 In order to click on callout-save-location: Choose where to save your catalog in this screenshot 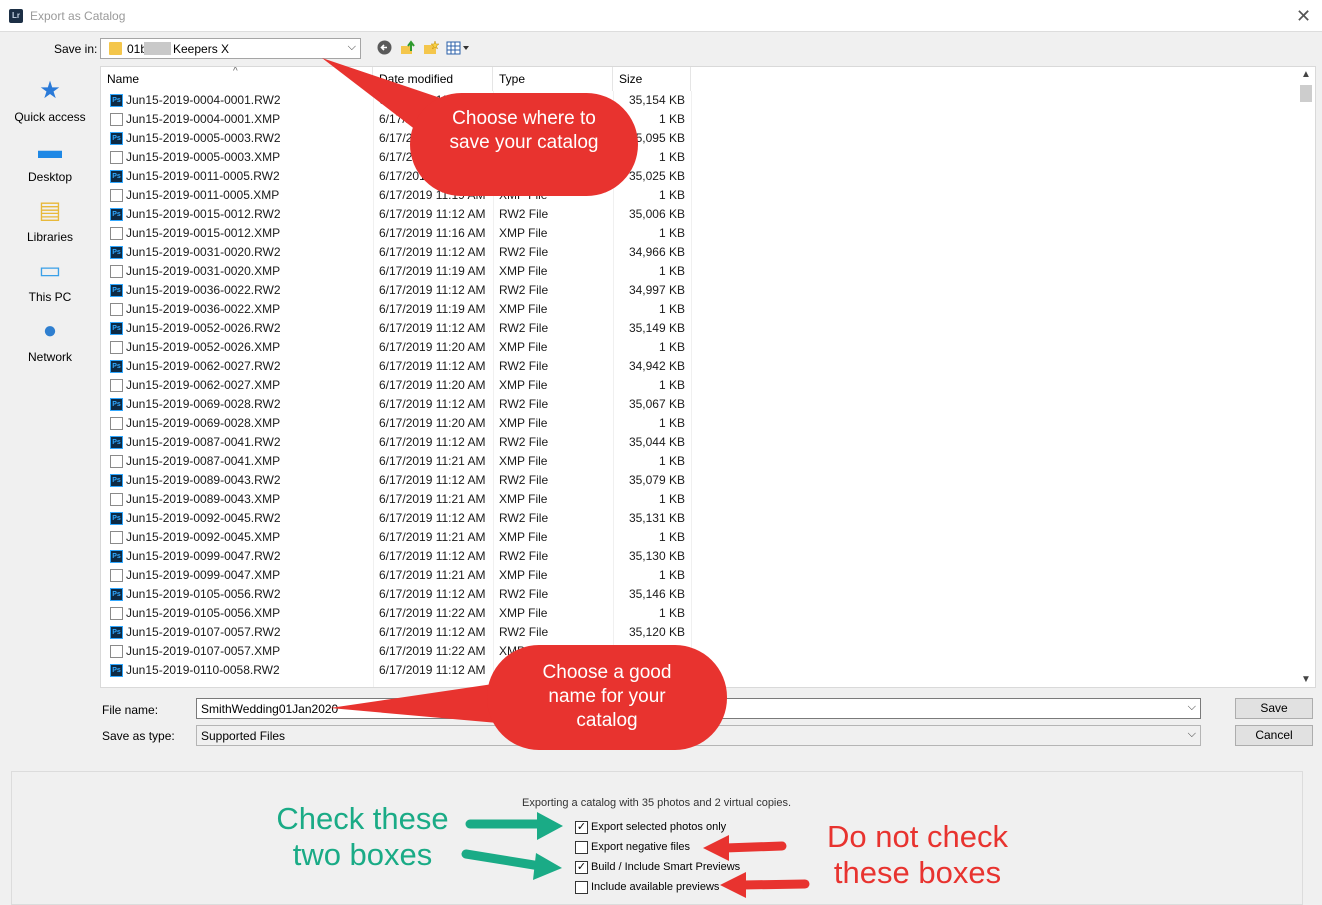, I will do `click(524, 144)`.